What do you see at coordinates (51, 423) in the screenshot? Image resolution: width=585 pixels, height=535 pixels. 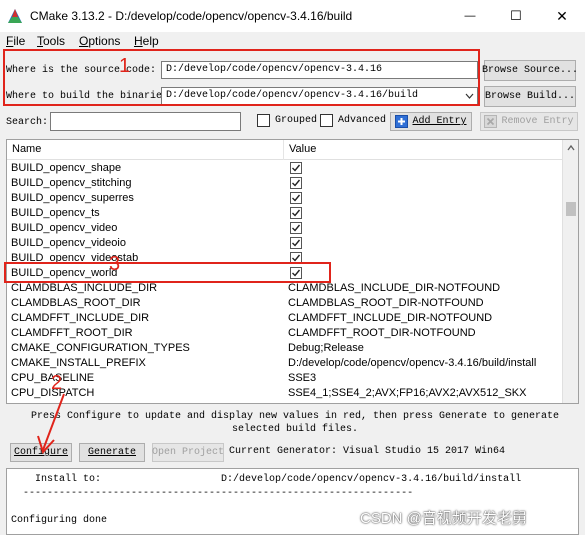 I see `annotation-arrow` at bounding box center [51, 423].